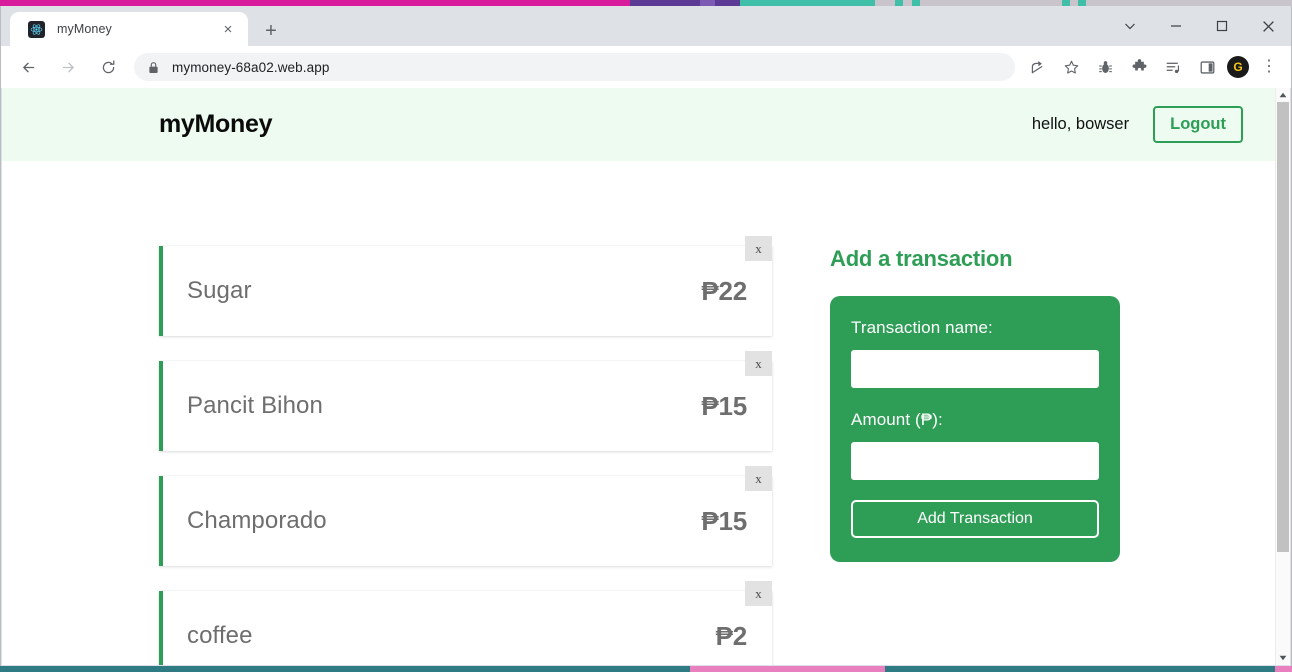 This screenshot has width=1292, height=672. I want to click on transaction-name: Champorado, so click(257, 520).